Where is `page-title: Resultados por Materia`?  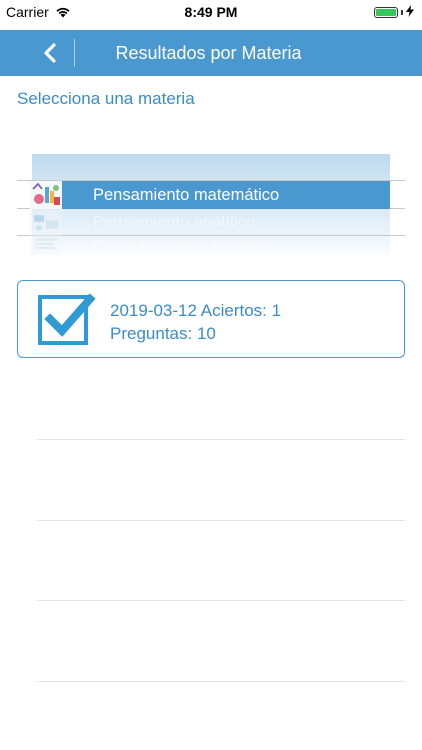 page-title: Resultados por Materia is located at coordinates (208, 53).